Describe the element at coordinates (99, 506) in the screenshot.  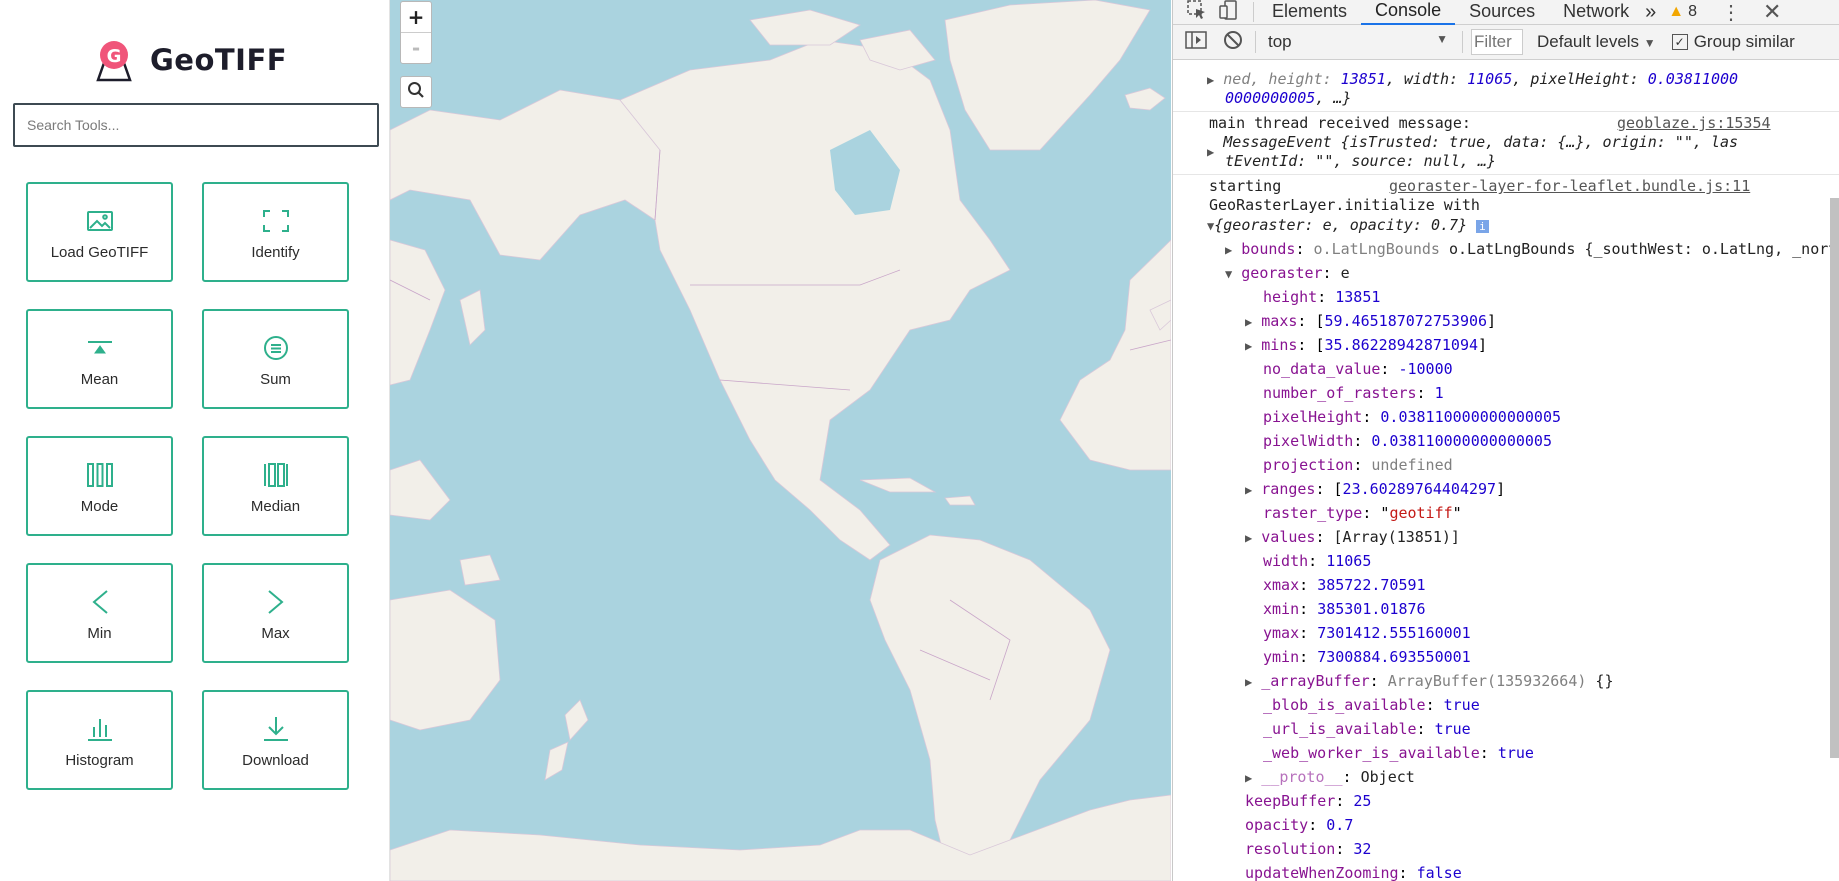
I see `tool-label: Mode` at that location.